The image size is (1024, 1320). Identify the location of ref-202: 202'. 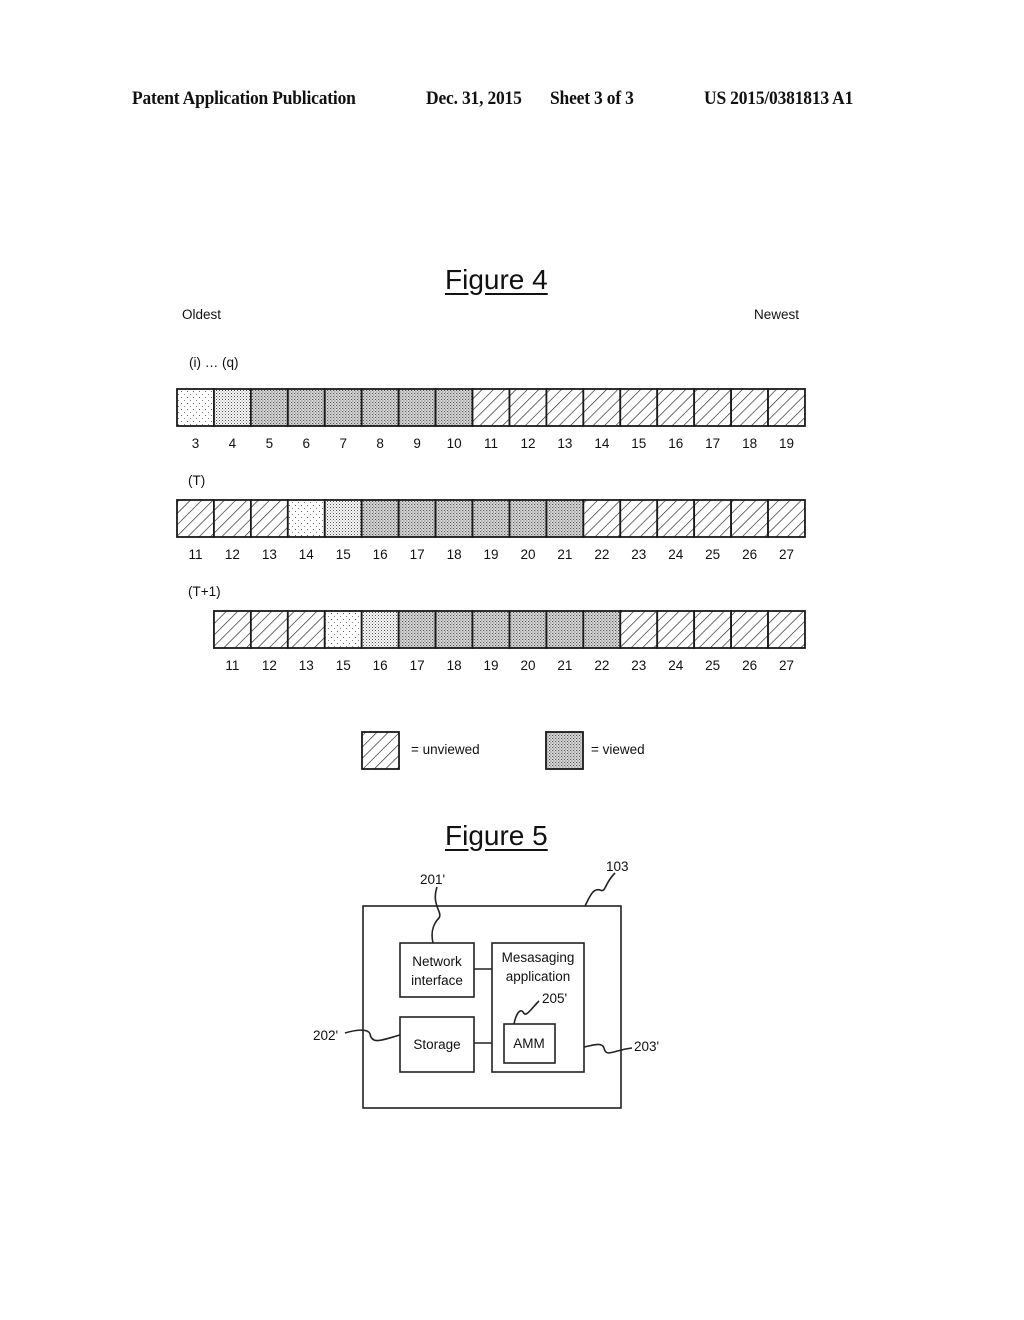
(325, 1035).